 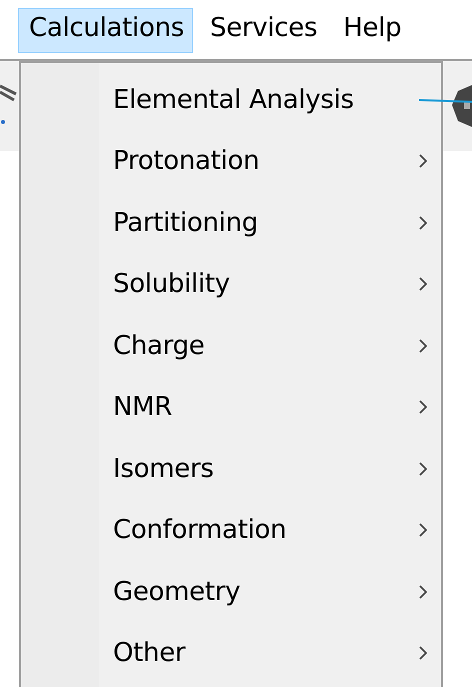 I want to click on menu-item: Geometry, so click(x=266, y=591).